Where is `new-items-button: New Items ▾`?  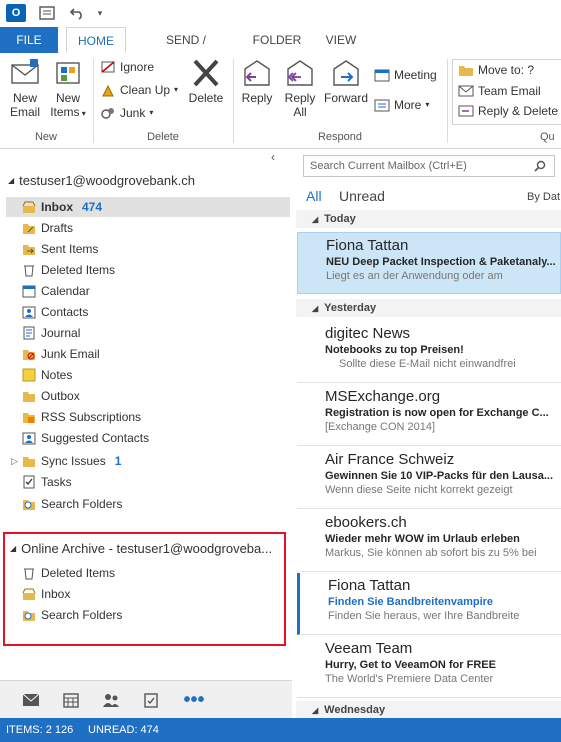 new-items-button: New Items ▾ is located at coordinates (68, 90).